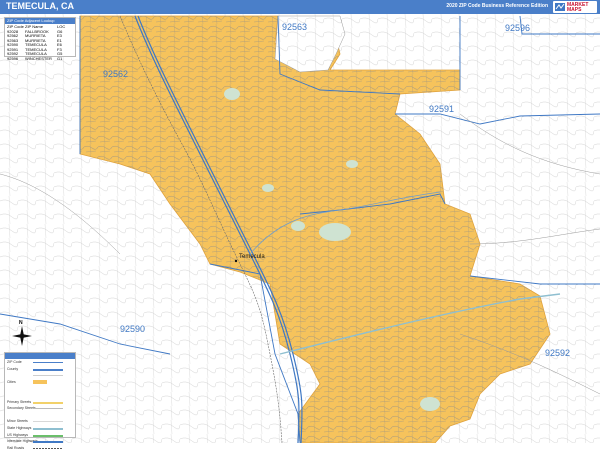 The width and height of the screenshot is (600, 451). What do you see at coordinates (21, 323) in the screenshot?
I see `compass-north-label: N` at bounding box center [21, 323].